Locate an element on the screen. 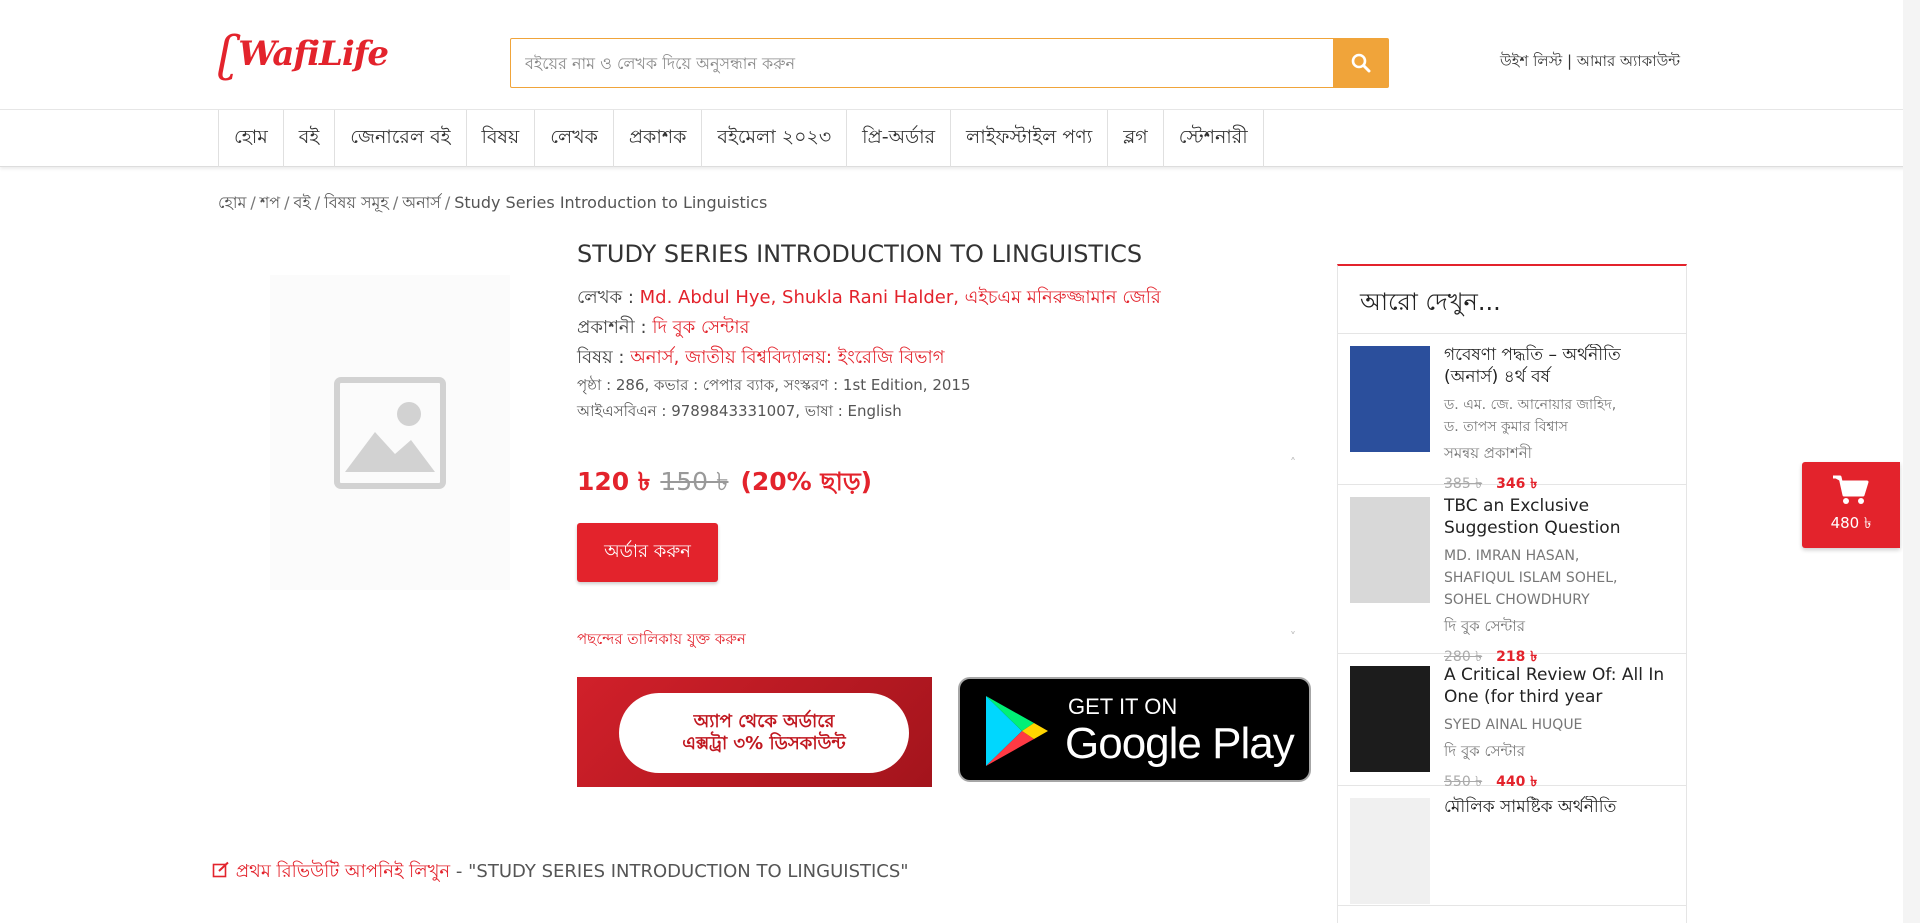 This screenshot has height=923, width=1920. nav-item: বিষয় is located at coordinates (501, 138).